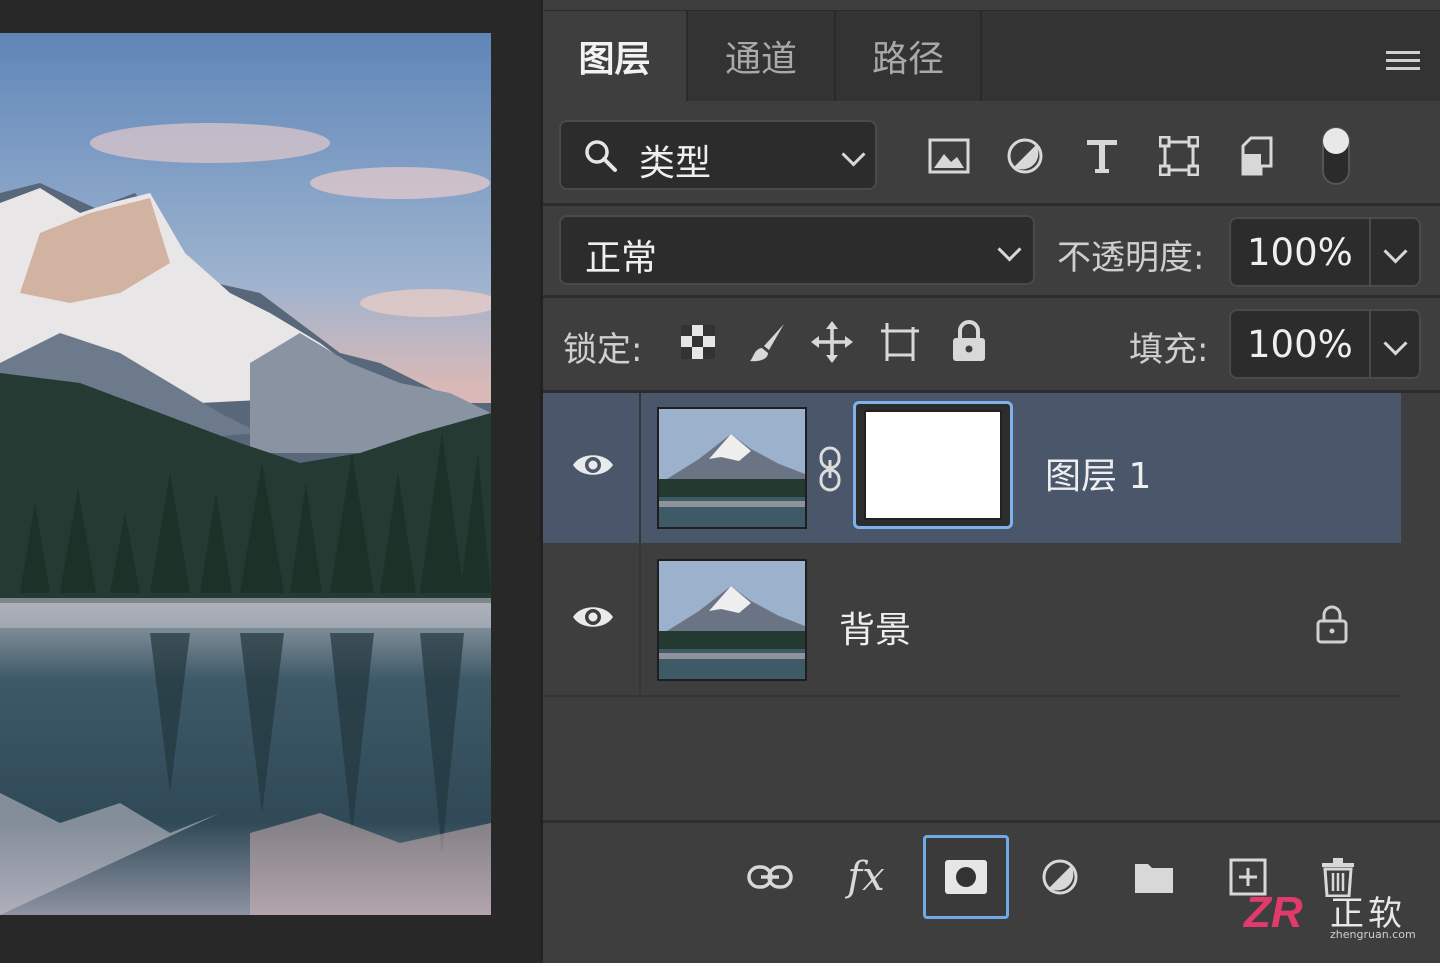  Describe the element at coordinates (830, 469) in the screenshot. I see `mask-link-chain-icon` at that location.